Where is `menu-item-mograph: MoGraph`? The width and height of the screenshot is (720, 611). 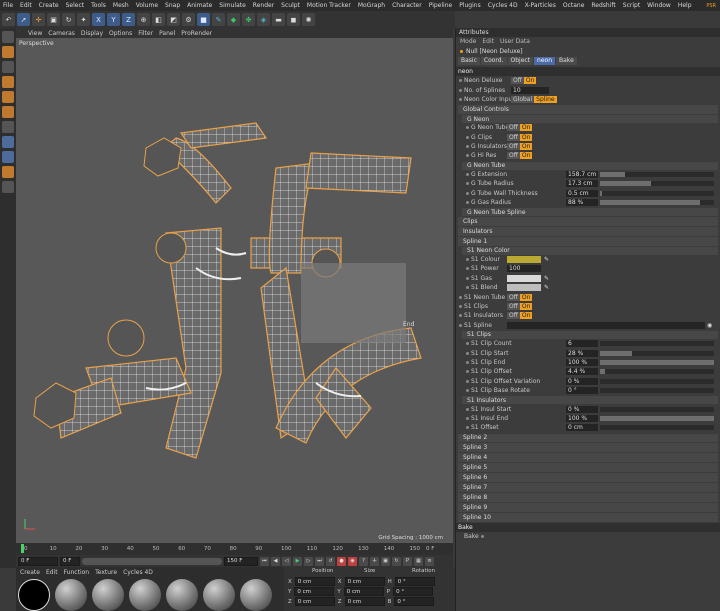
menu-item-mograph: MoGraph is located at coordinates (371, 5).